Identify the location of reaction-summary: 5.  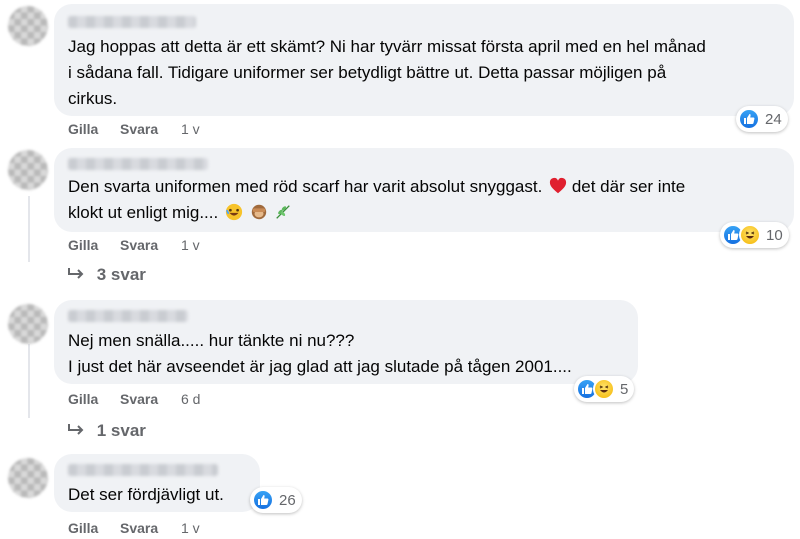
(604, 389).